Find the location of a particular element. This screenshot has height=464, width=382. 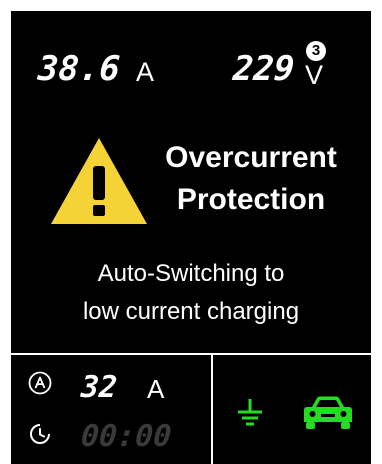

horizontal-divider is located at coordinates (191, 354).